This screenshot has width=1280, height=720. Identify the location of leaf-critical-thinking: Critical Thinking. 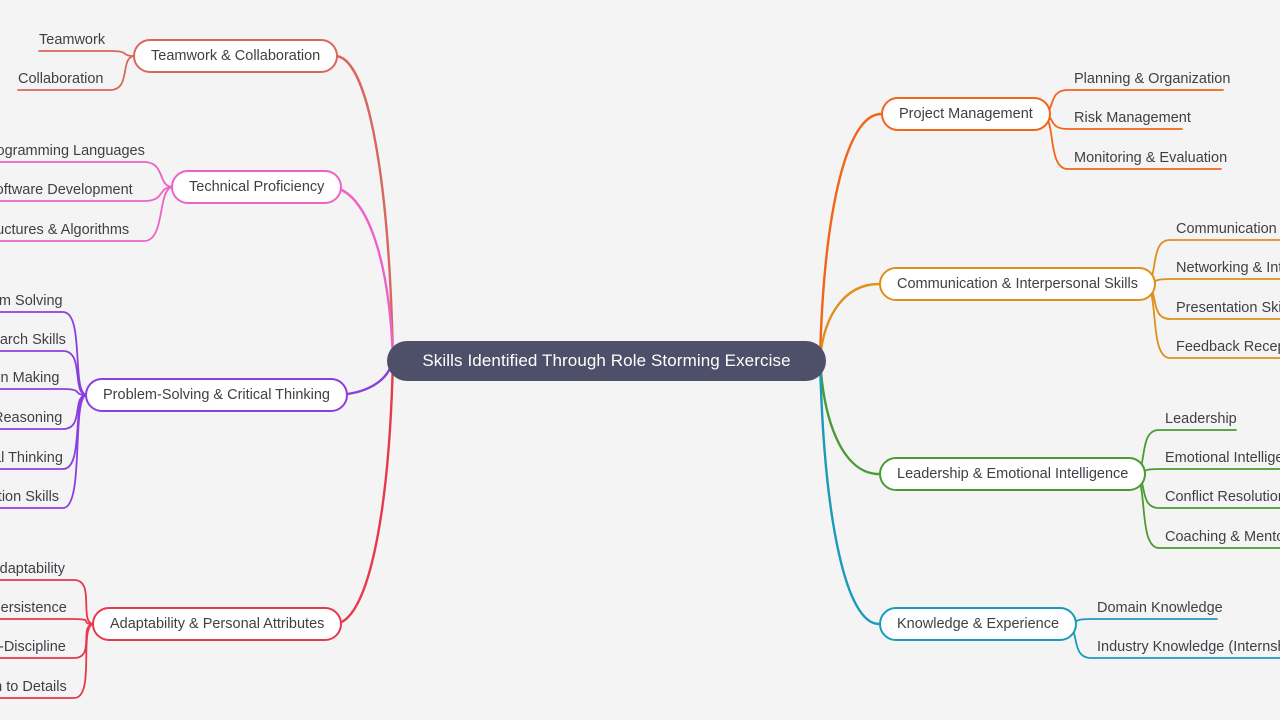
(31, 458).